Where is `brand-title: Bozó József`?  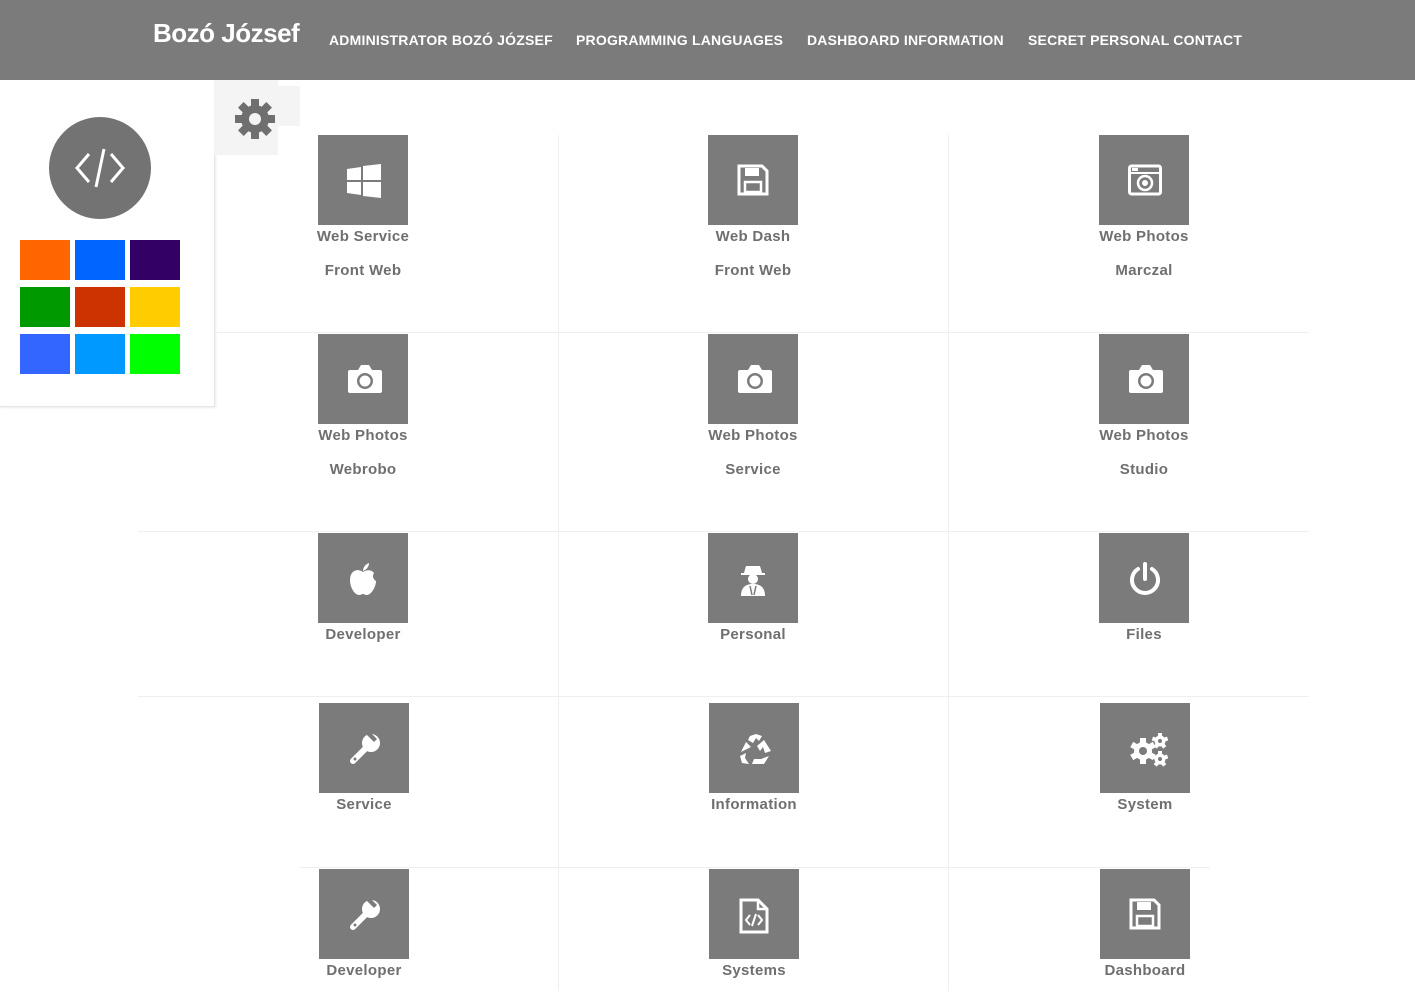 brand-title: Bozó József is located at coordinates (226, 33).